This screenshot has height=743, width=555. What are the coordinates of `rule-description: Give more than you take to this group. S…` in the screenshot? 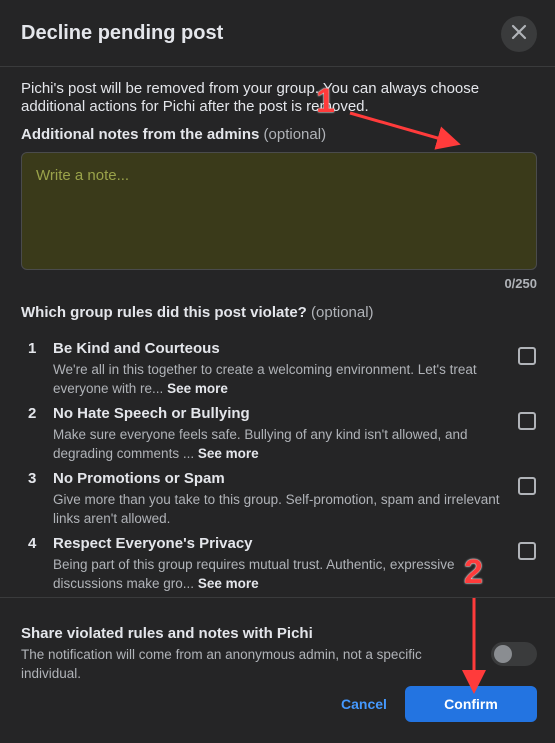 It's located at (278, 509).